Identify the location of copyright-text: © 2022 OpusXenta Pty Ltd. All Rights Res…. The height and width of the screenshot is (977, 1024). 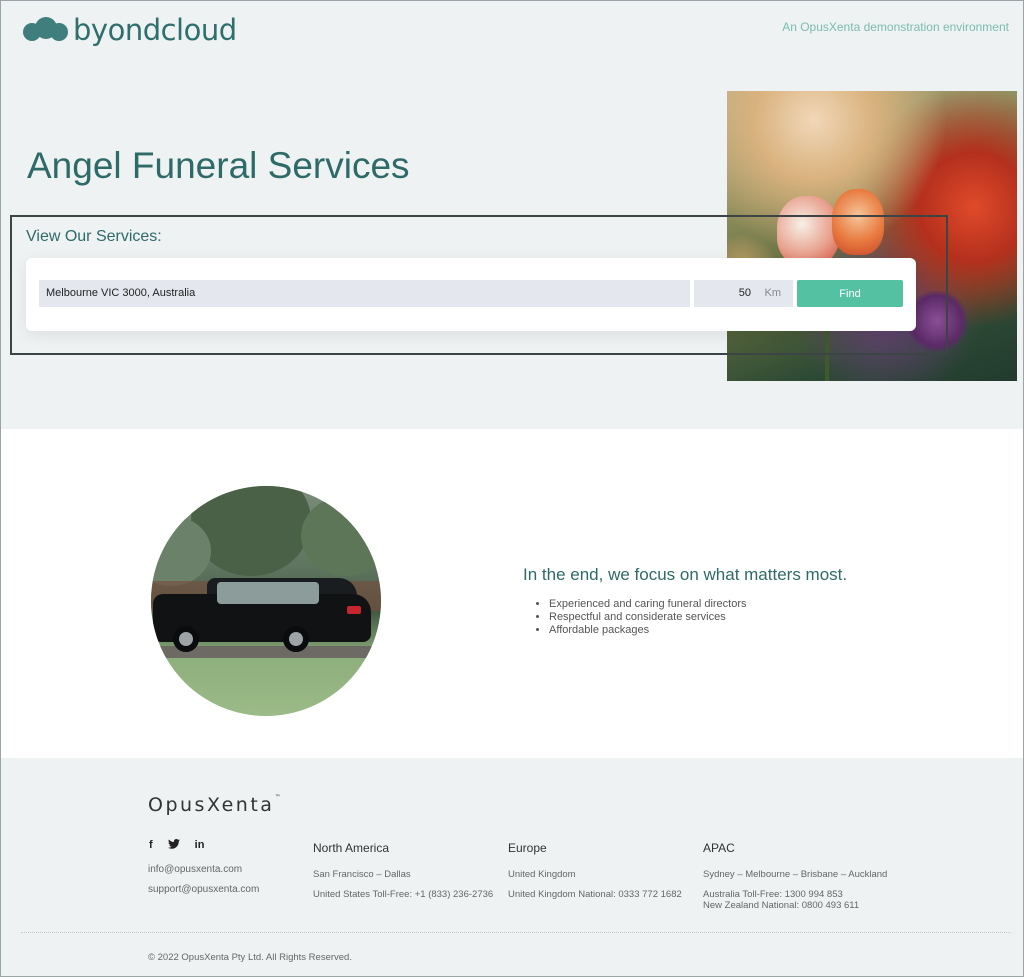
(250, 957).